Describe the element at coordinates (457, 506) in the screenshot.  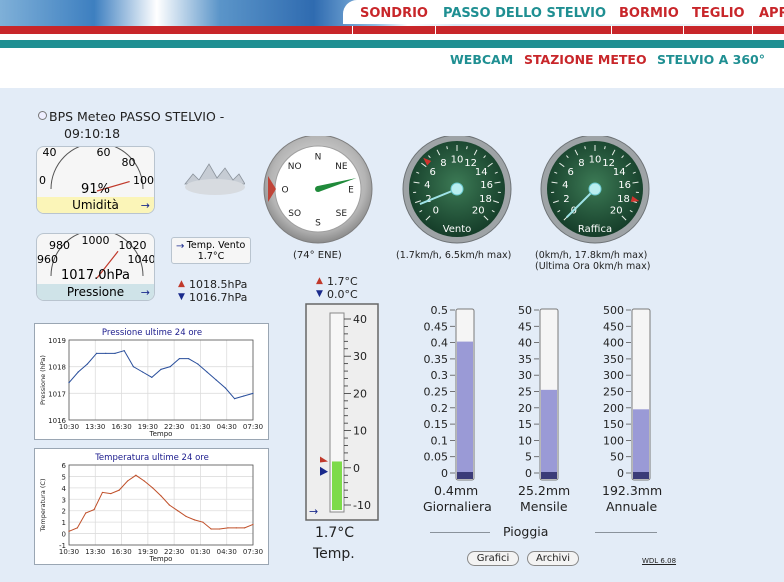
I see `rain-daily-label: Giornaliera` at that location.